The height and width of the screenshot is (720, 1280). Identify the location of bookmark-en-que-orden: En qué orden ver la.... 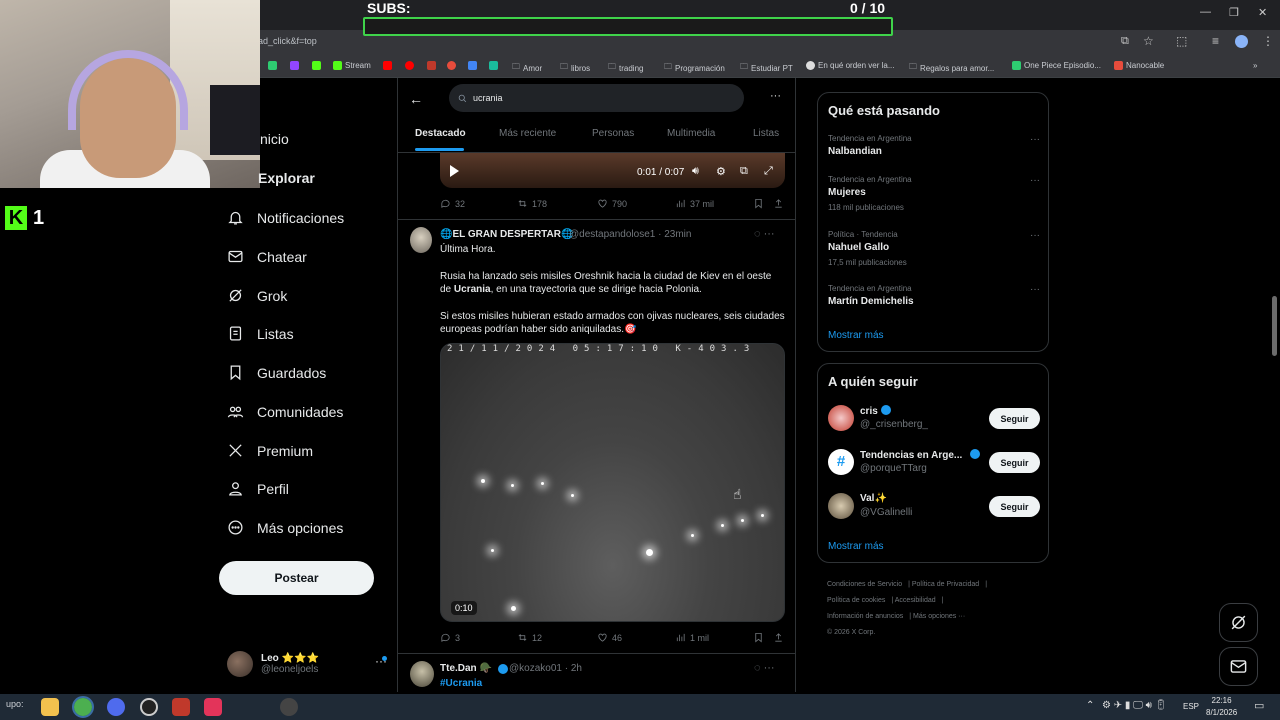
(850, 65).